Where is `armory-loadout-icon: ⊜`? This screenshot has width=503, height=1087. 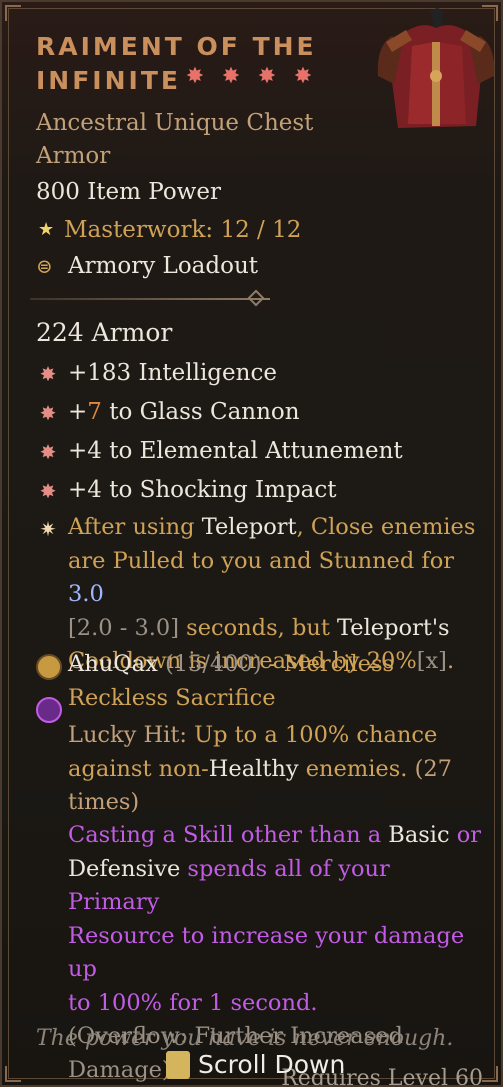 armory-loadout-icon: ⊜ is located at coordinates (44, 266).